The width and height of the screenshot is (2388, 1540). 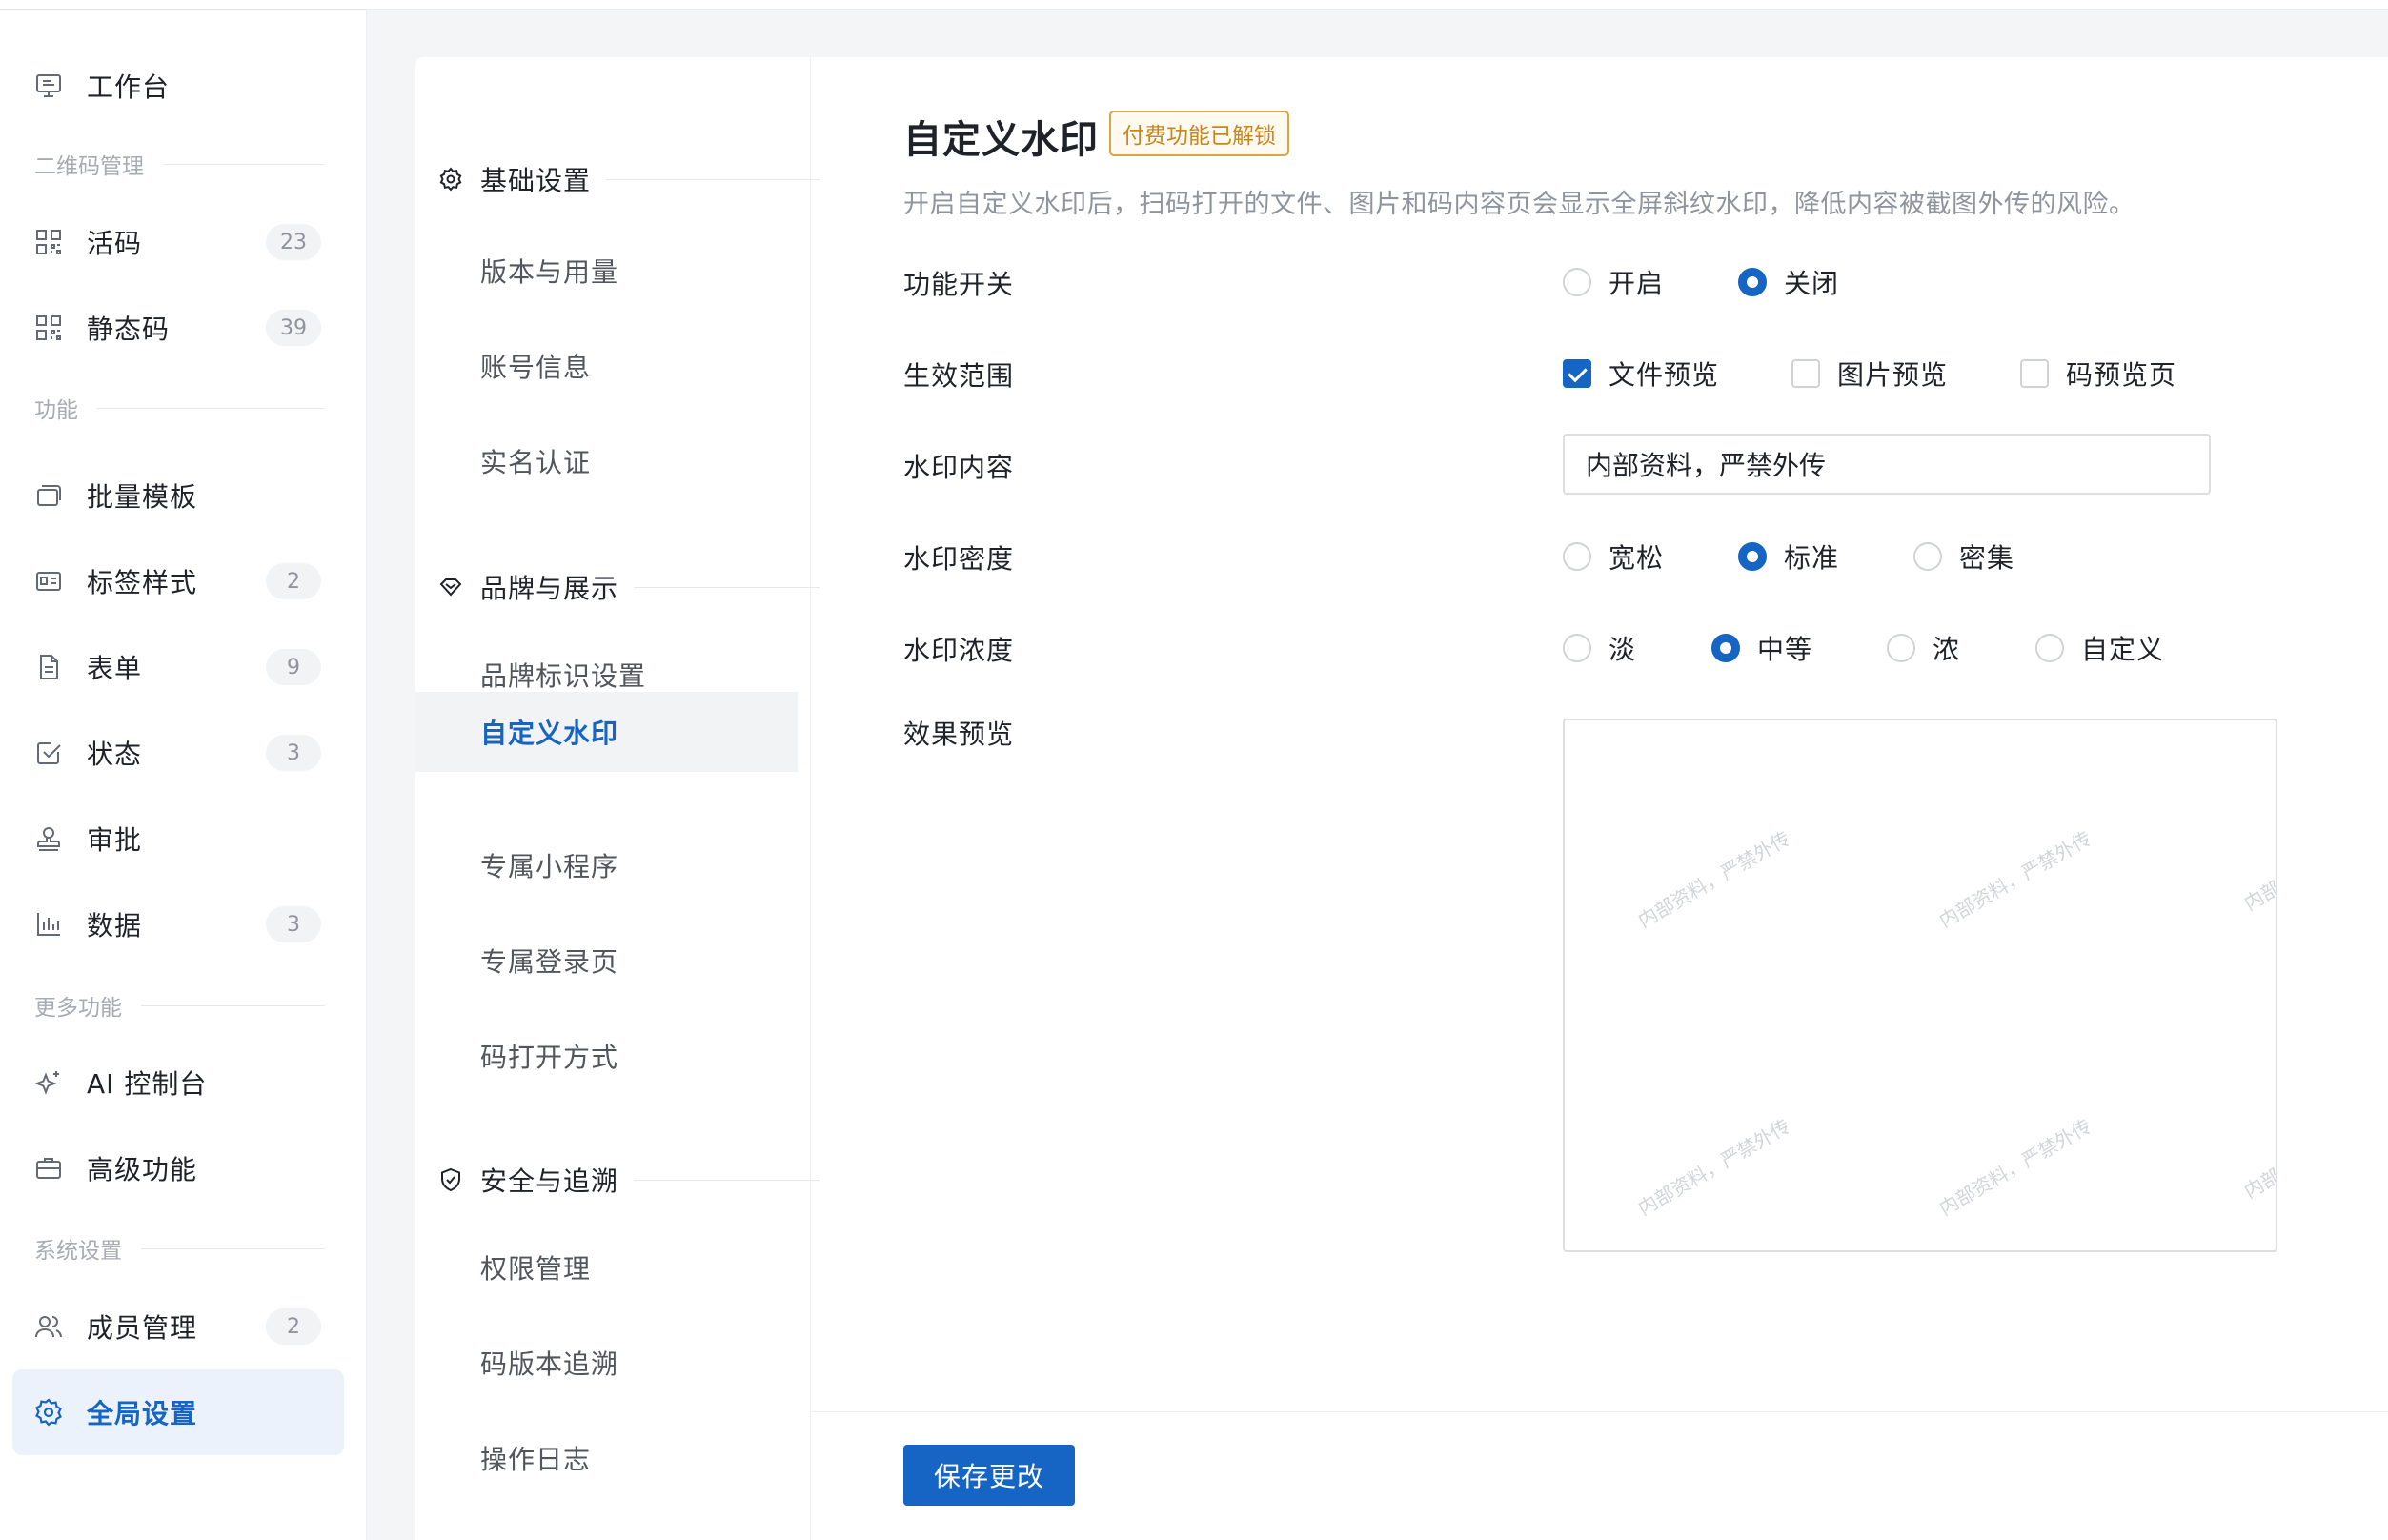 I want to click on radio-label: 淡, so click(x=1623, y=649).